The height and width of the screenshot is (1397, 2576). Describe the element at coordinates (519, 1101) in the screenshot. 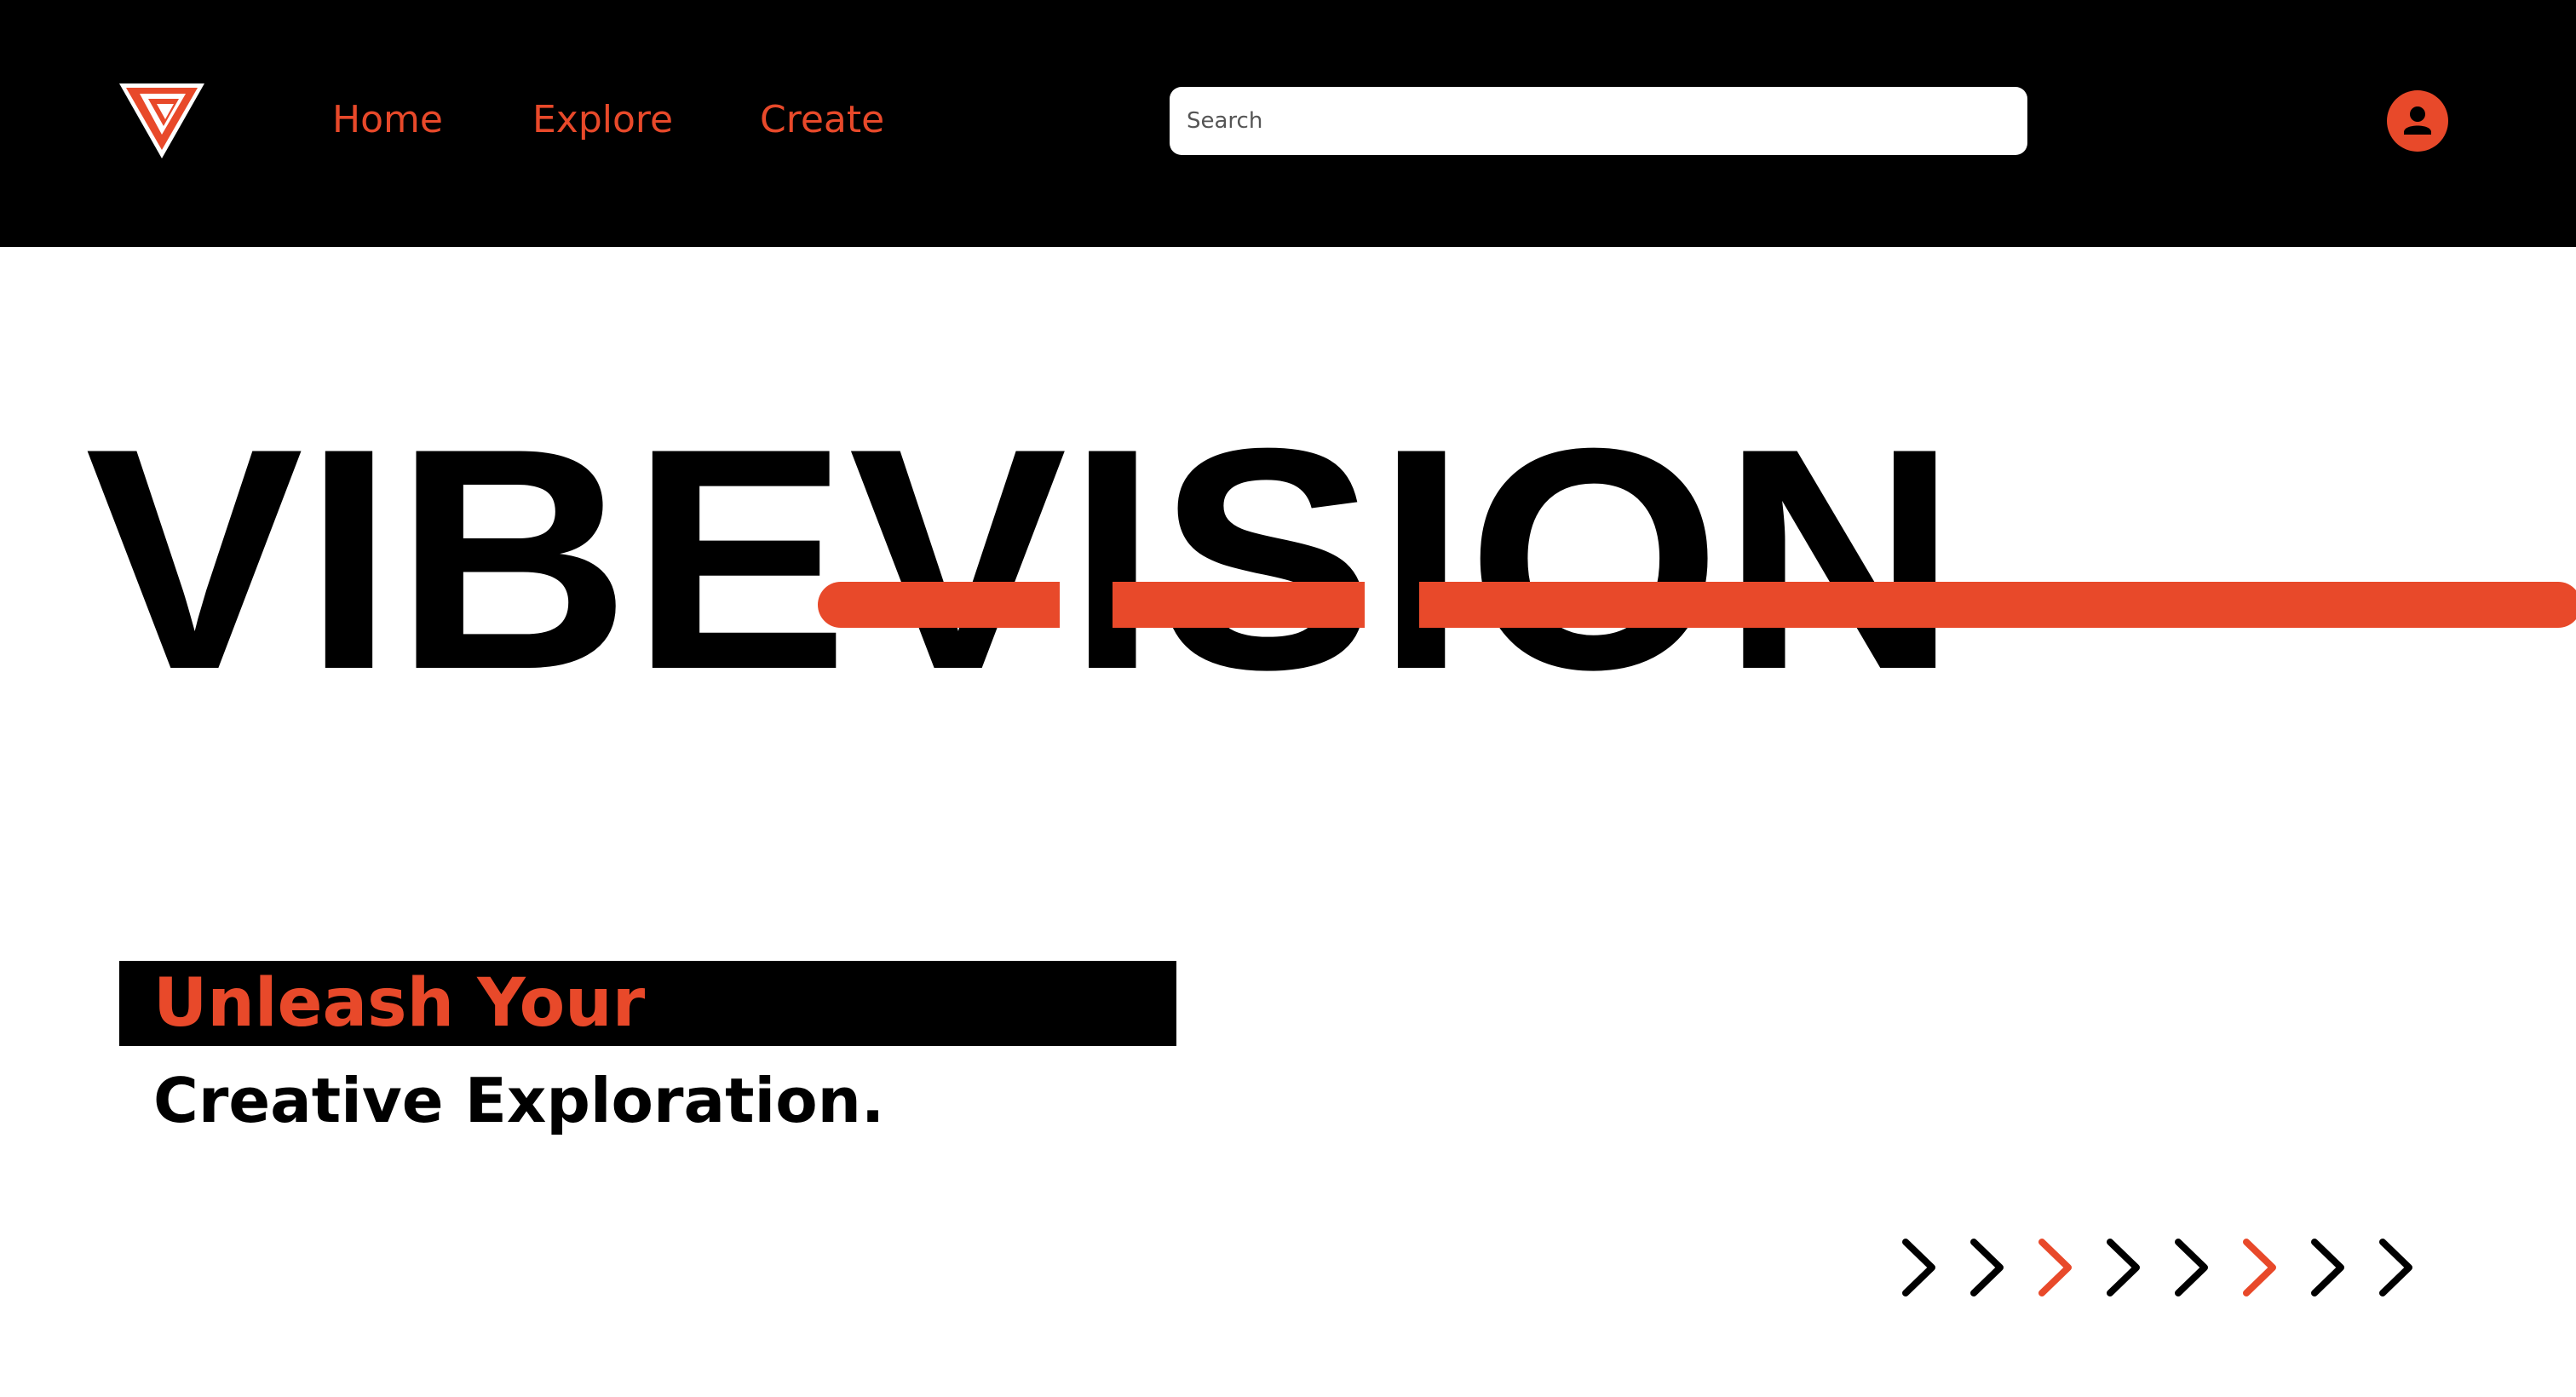

I see `tagline-line-2: Creative Exploration.` at that location.